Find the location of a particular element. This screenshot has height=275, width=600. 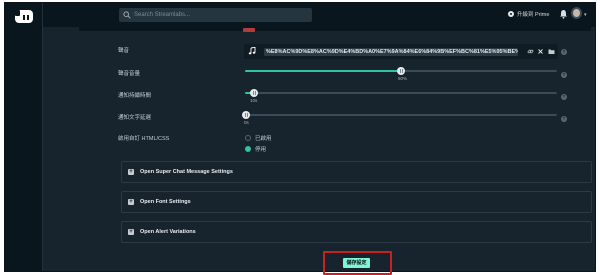

bell-icon is located at coordinates (563, 14).